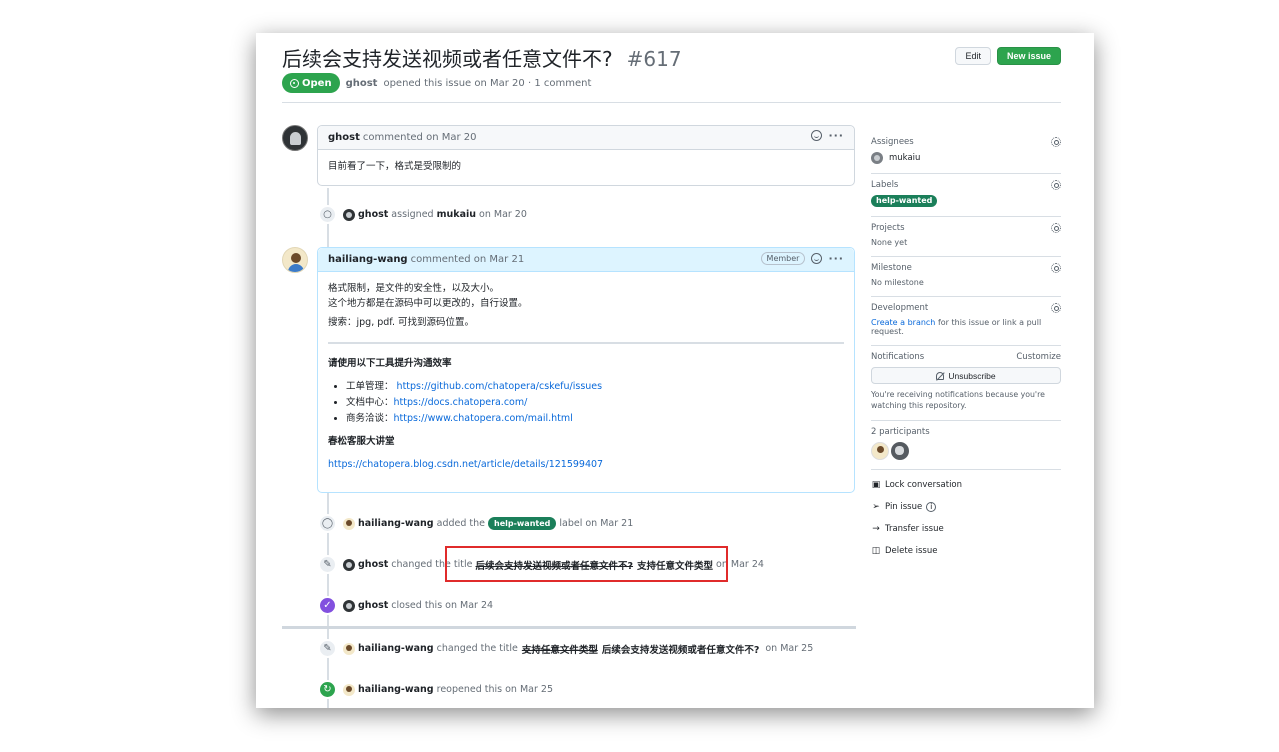  What do you see at coordinates (903, 322) in the screenshot?
I see `create-branch-link: Create a branch` at bounding box center [903, 322].